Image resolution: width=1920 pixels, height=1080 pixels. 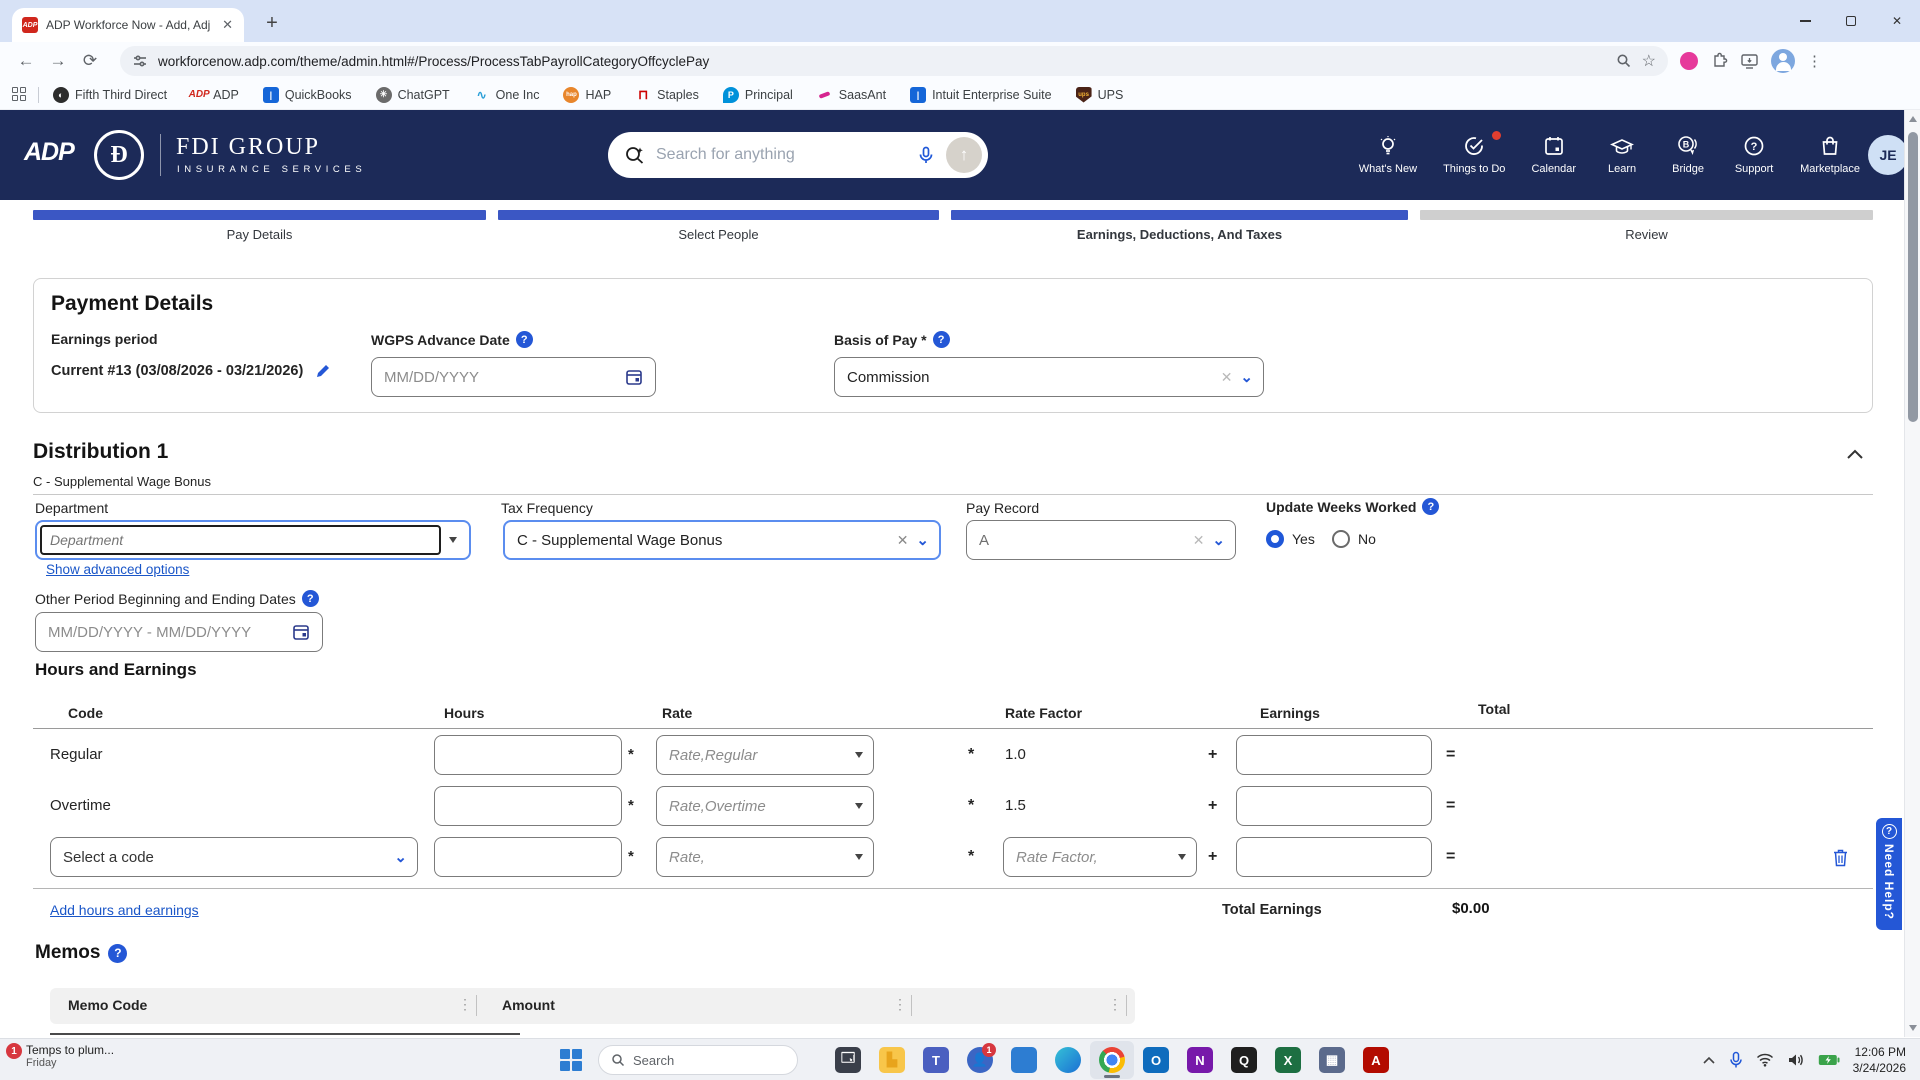 What do you see at coordinates (124, 910) in the screenshot?
I see `add-hours-earnings-link: Add hours and earnings` at bounding box center [124, 910].